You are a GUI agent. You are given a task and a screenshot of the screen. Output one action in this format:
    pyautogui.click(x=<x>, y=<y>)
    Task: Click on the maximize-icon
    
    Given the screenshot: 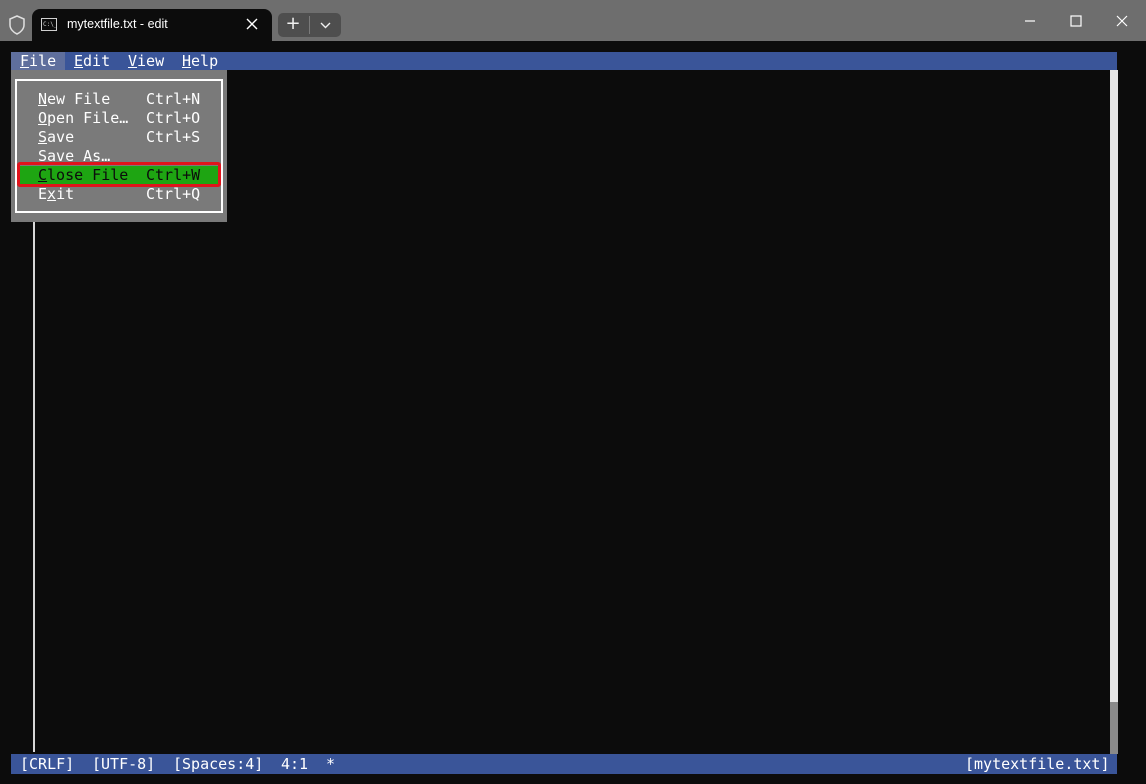 What is the action you would take?
    pyautogui.click(x=1076, y=21)
    